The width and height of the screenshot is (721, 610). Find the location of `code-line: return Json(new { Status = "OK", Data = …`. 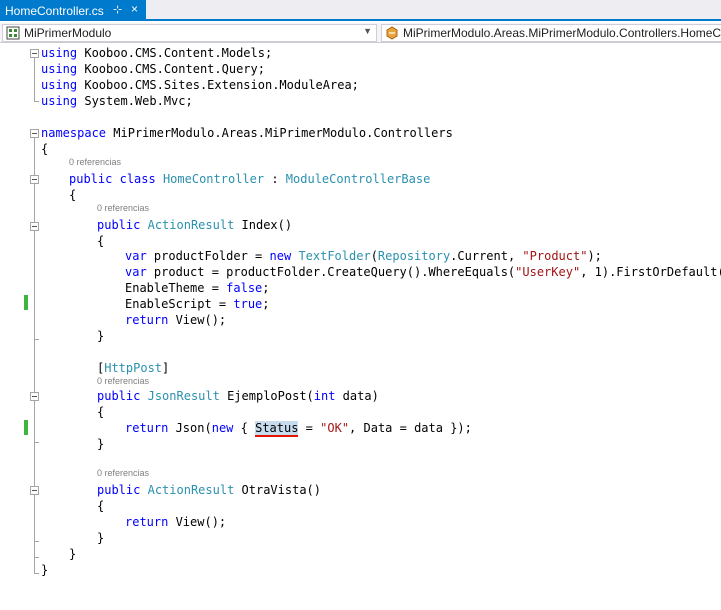

code-line: return Json(new { Status = "OK", Data = … is located at coordinates (298, 429).